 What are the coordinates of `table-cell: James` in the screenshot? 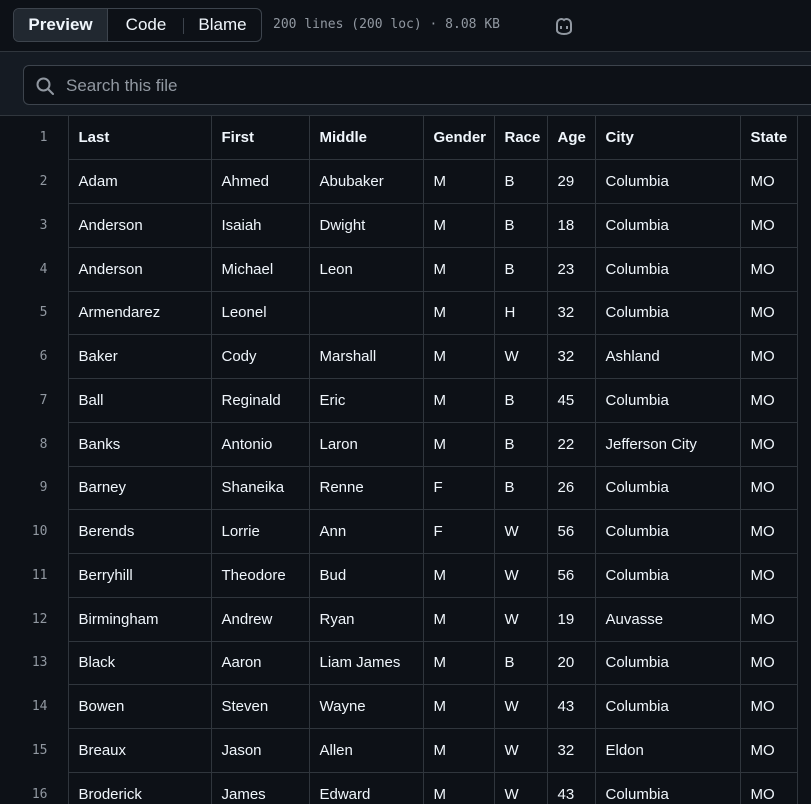 It's located at (260, 787).